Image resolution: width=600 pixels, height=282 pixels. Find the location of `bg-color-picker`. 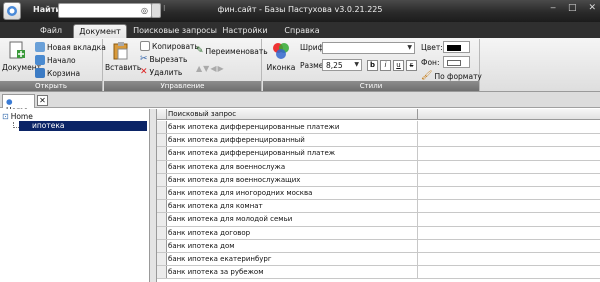

bg-color-picker is located at coordinates (456, 62).